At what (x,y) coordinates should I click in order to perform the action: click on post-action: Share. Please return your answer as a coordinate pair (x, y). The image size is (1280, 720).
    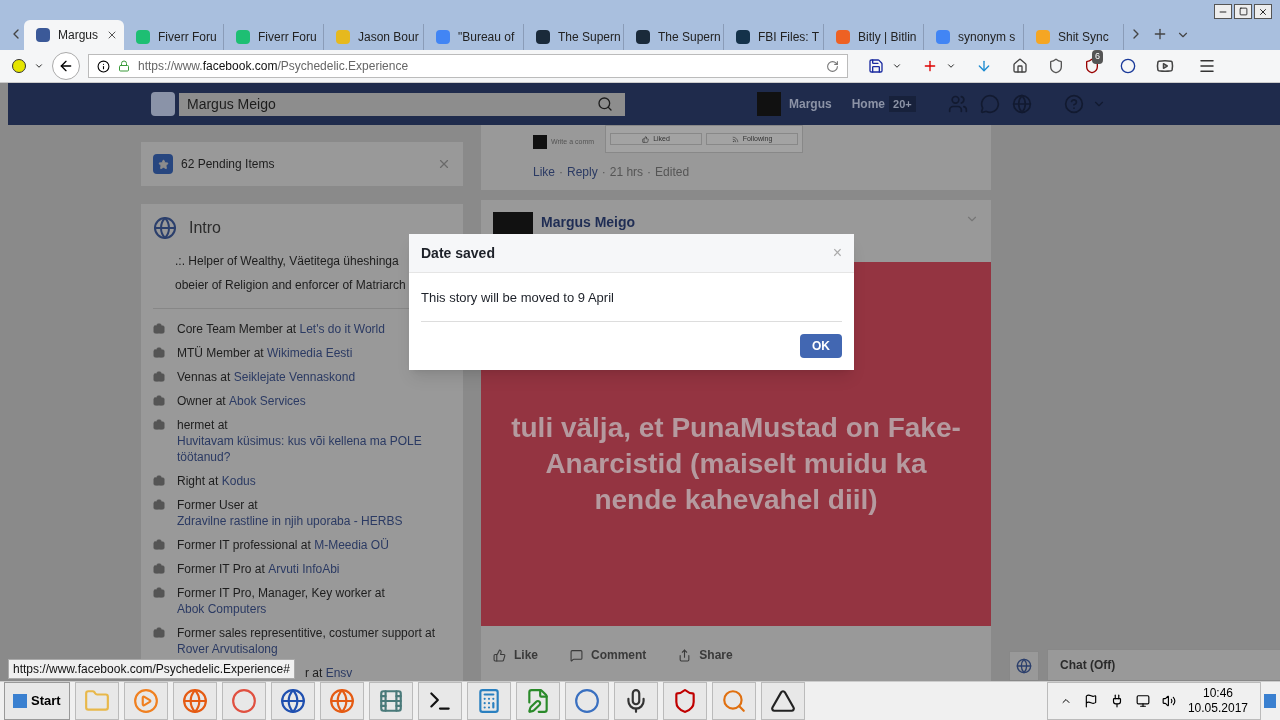
    Looking at the image, I should click on (705, 655).